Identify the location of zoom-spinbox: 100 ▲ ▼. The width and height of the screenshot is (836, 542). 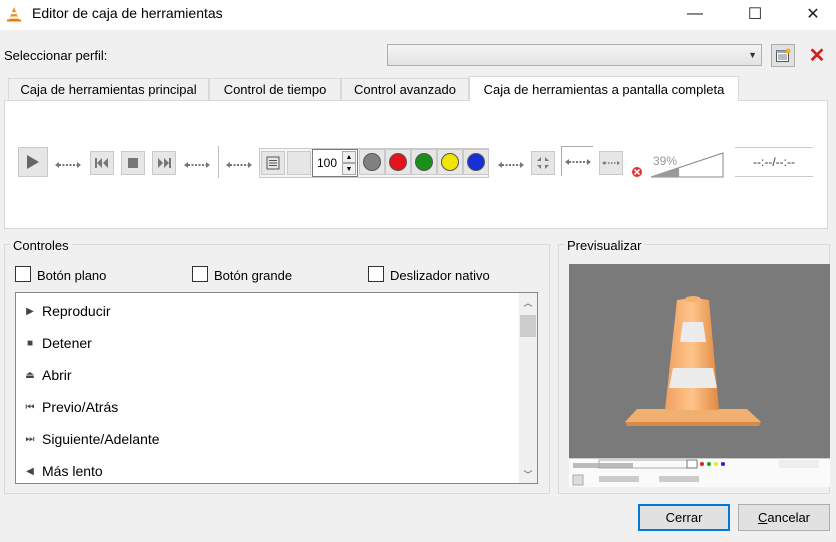
(335, 163).